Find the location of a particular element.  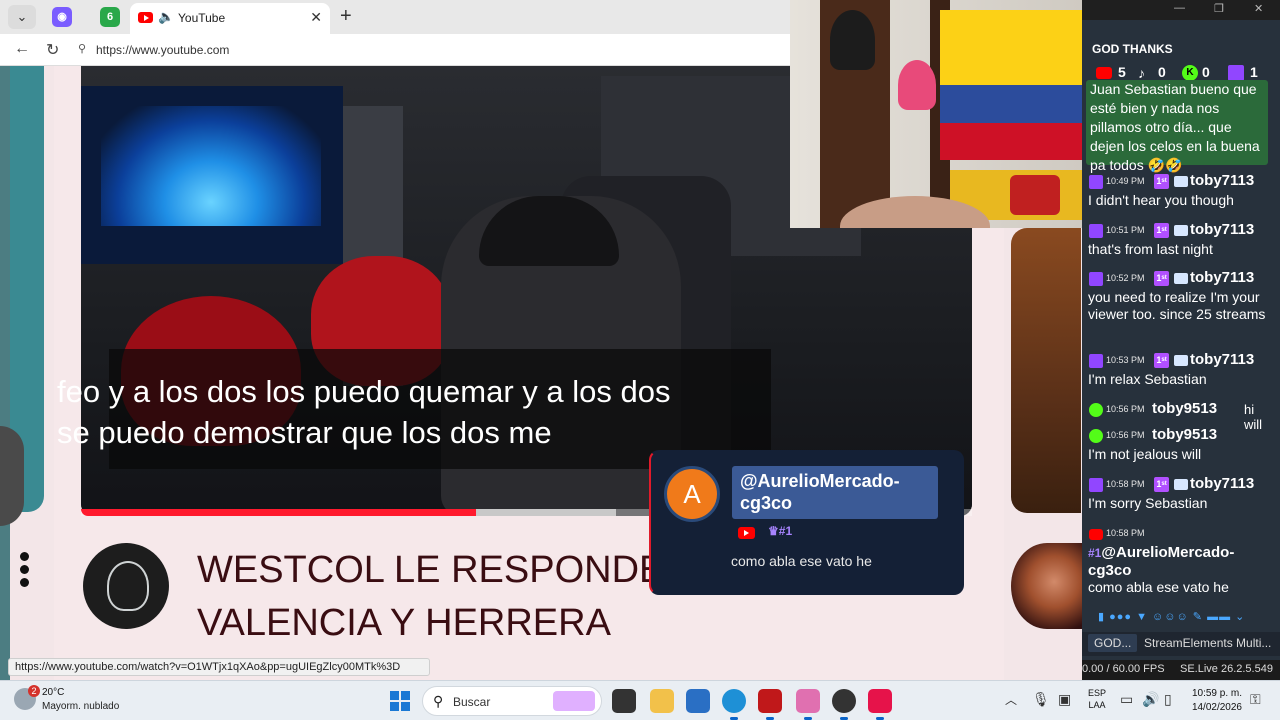

next-video-thumbnail is located at coordinates (1046, 370).